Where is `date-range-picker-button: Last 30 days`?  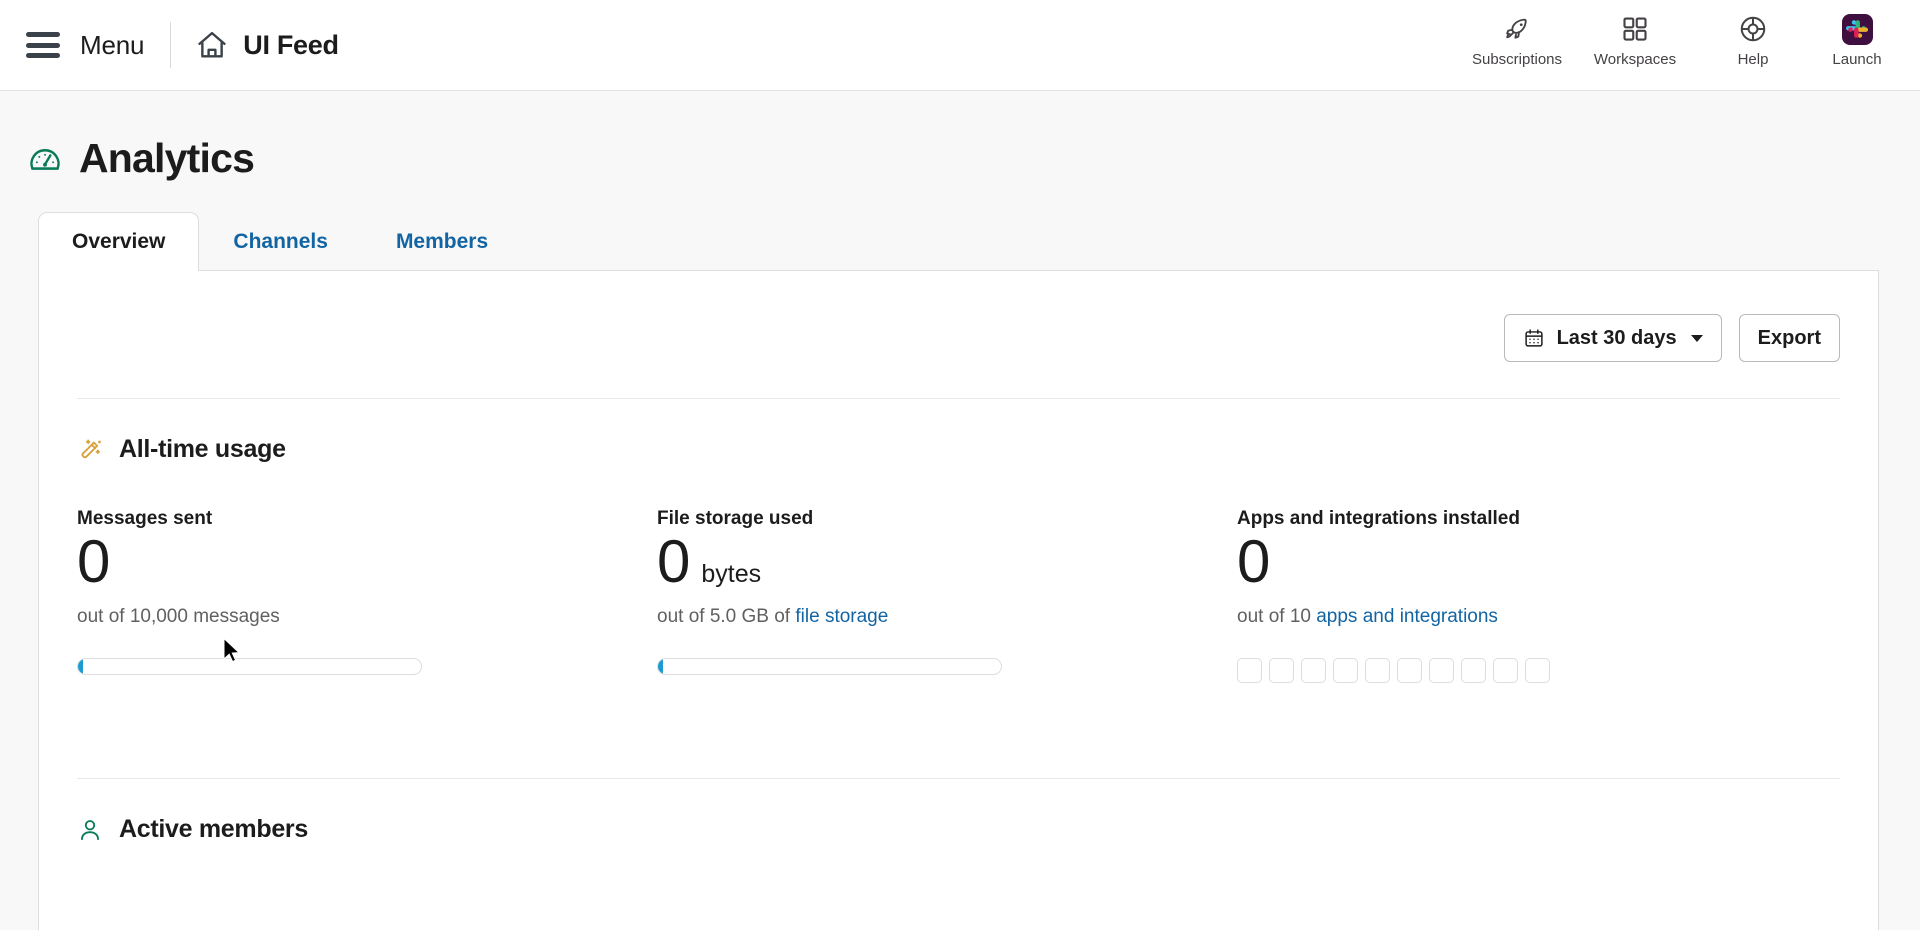
date-range-picker-button: Last 30 days is located at coordinates (1612, 338).